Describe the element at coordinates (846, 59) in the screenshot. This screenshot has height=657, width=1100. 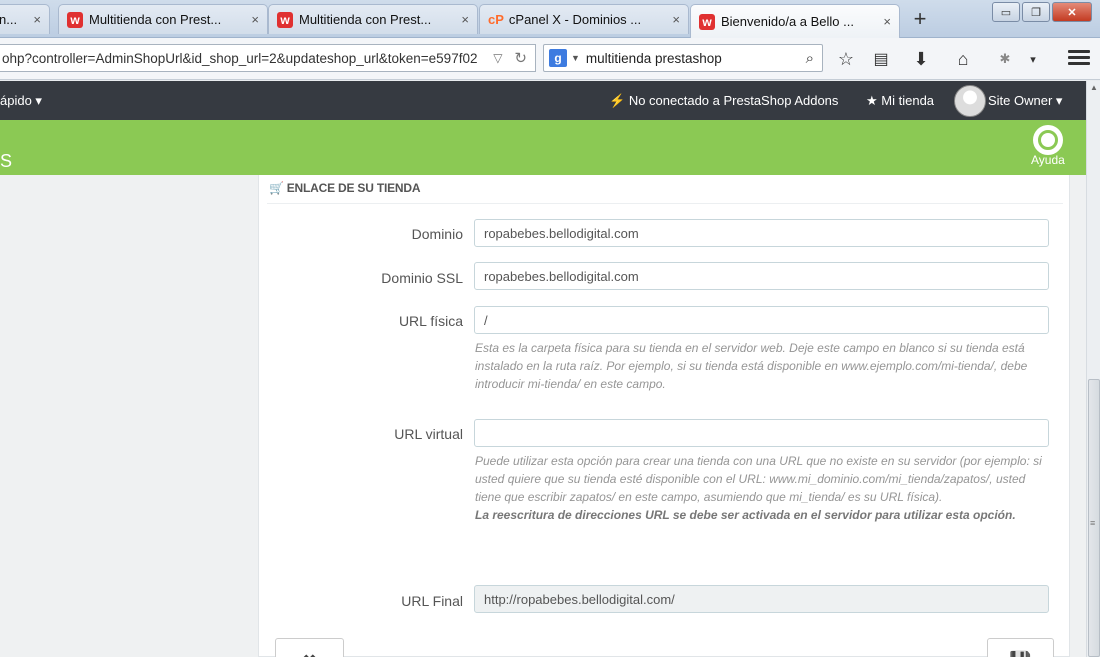
I see `bookmark-star-icon: ☆` at that location.